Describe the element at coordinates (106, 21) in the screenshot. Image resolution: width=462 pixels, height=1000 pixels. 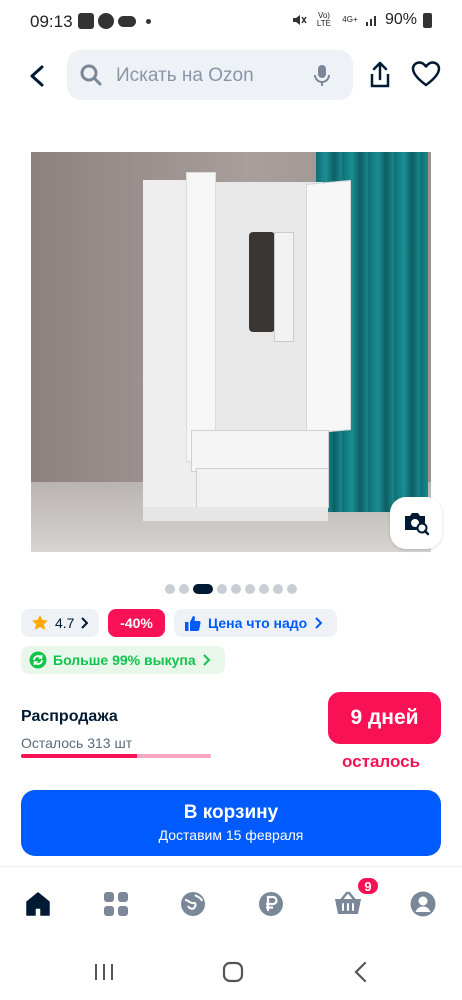
I see `whatsapp-notification-icon` at that location.